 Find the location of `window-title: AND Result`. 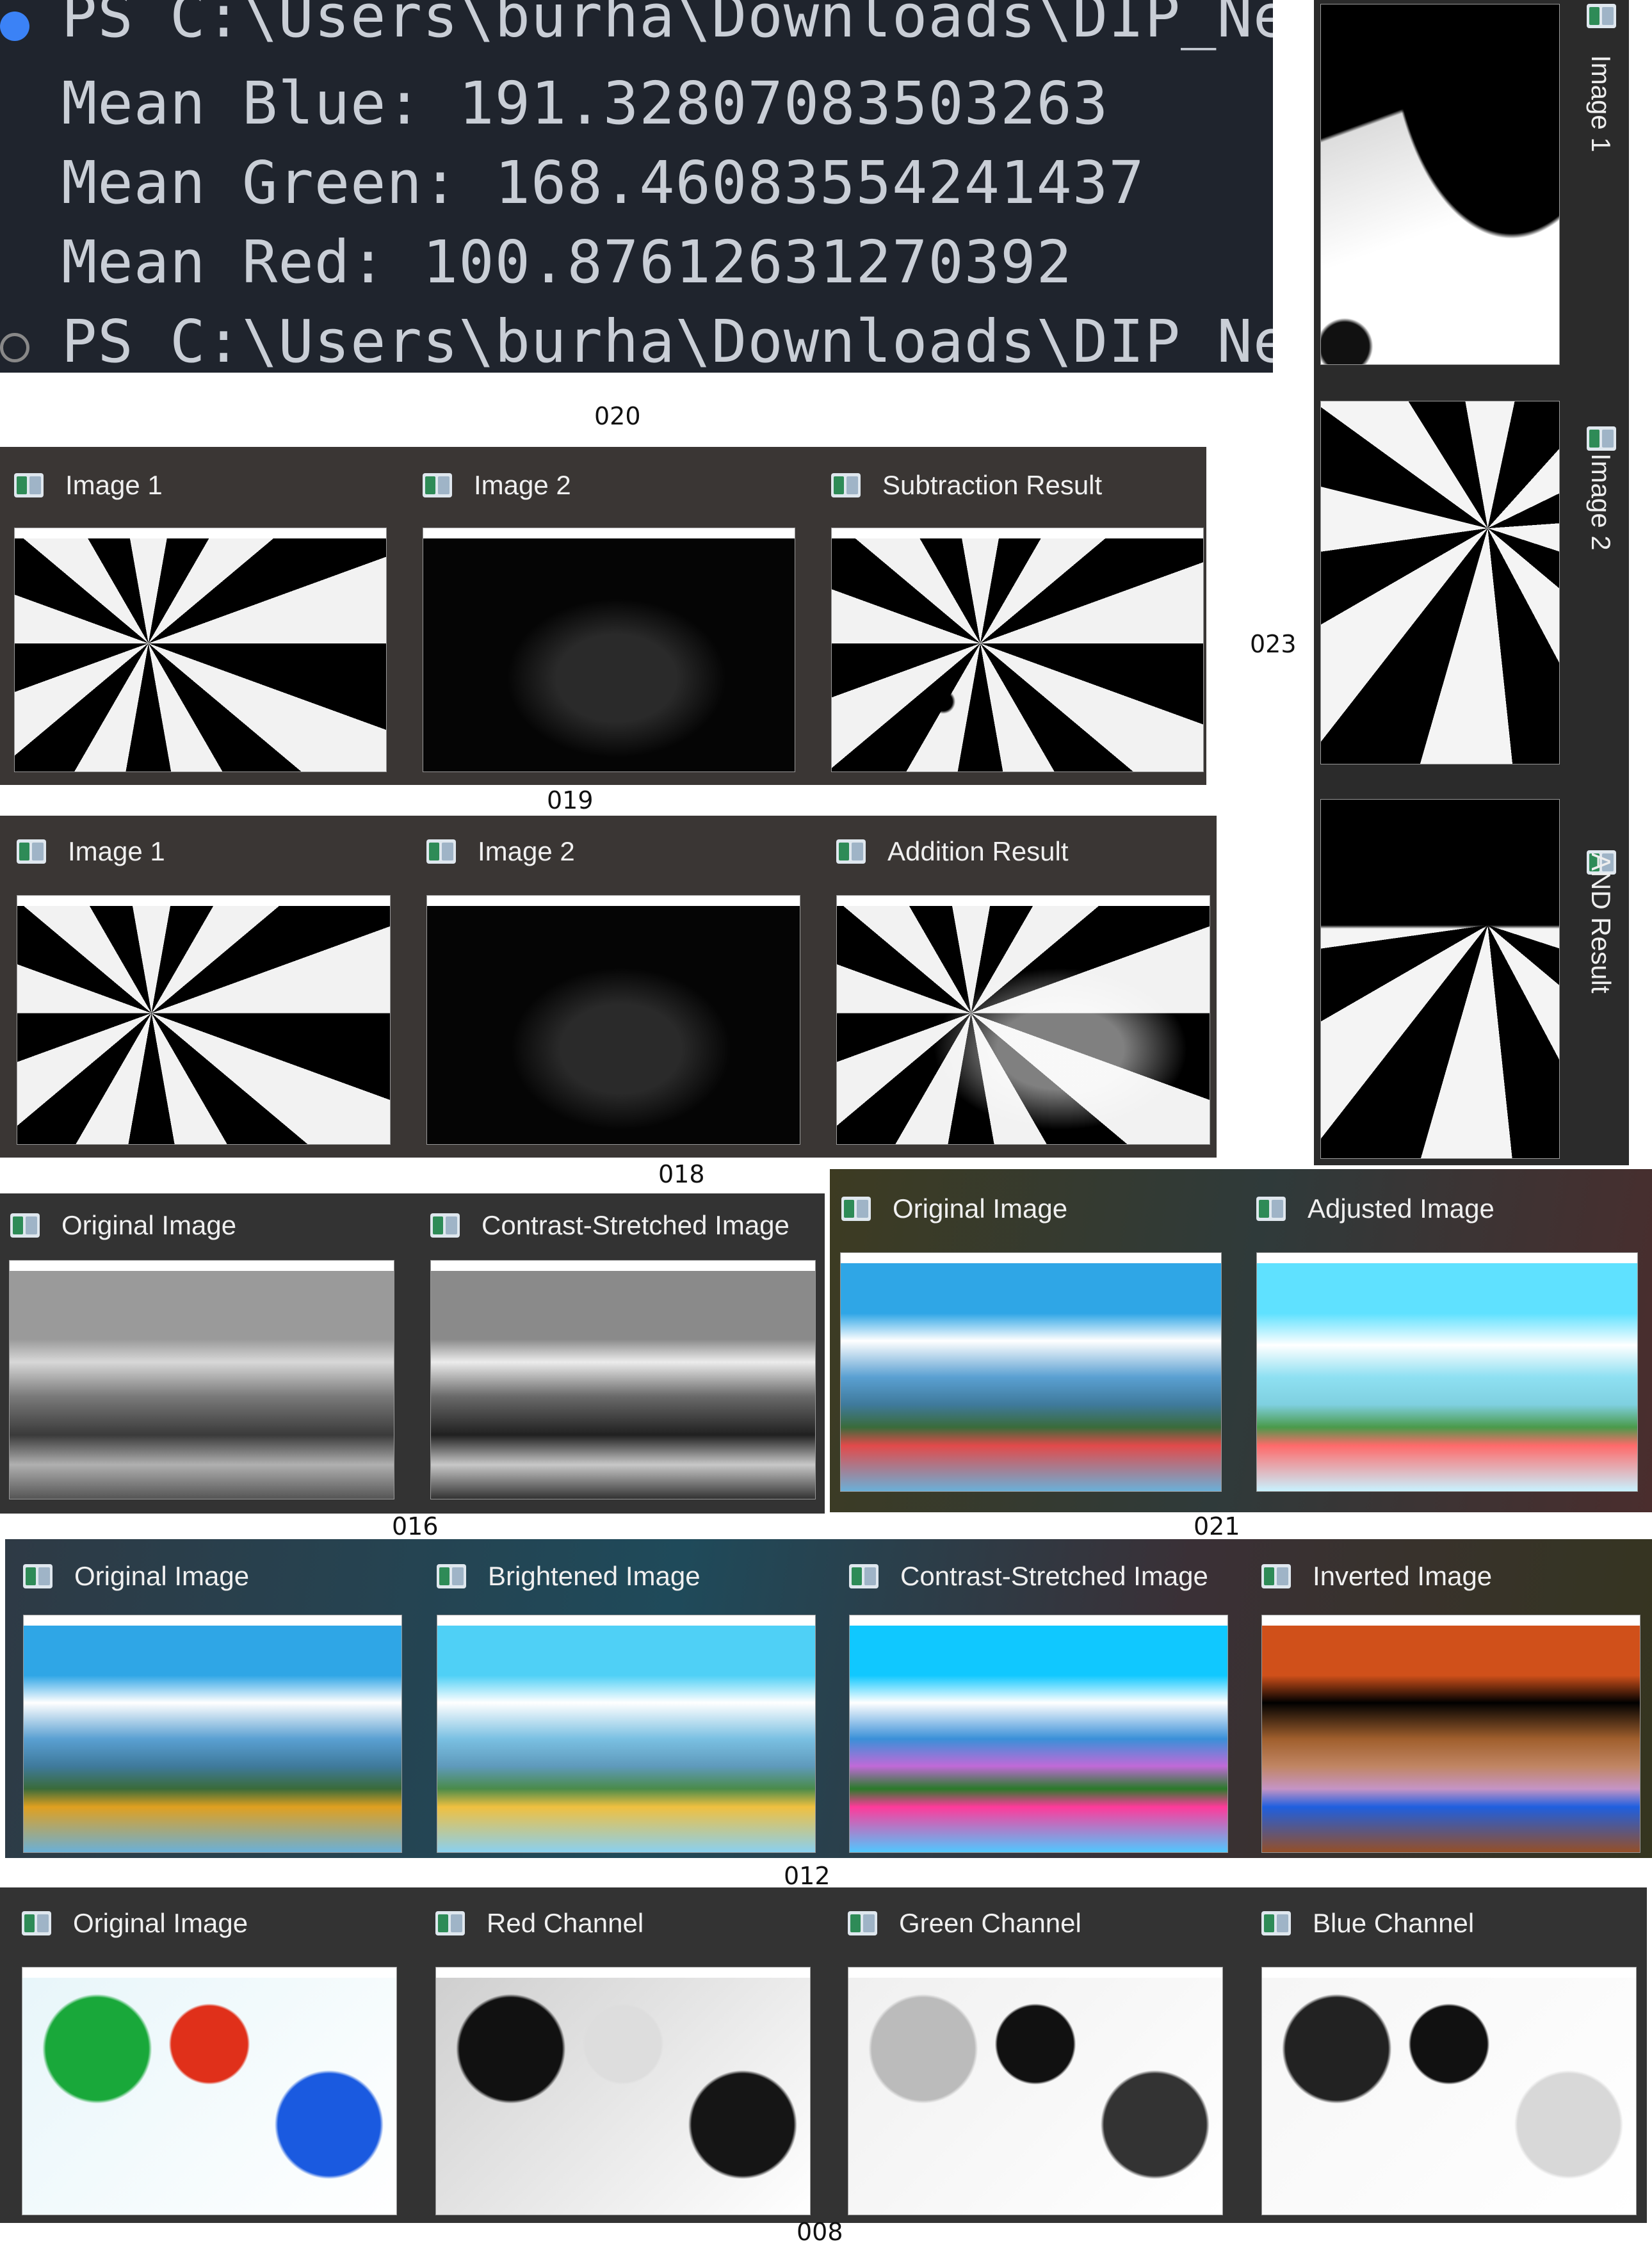

window-title: AND Result is located at coordinates (1601, 923).